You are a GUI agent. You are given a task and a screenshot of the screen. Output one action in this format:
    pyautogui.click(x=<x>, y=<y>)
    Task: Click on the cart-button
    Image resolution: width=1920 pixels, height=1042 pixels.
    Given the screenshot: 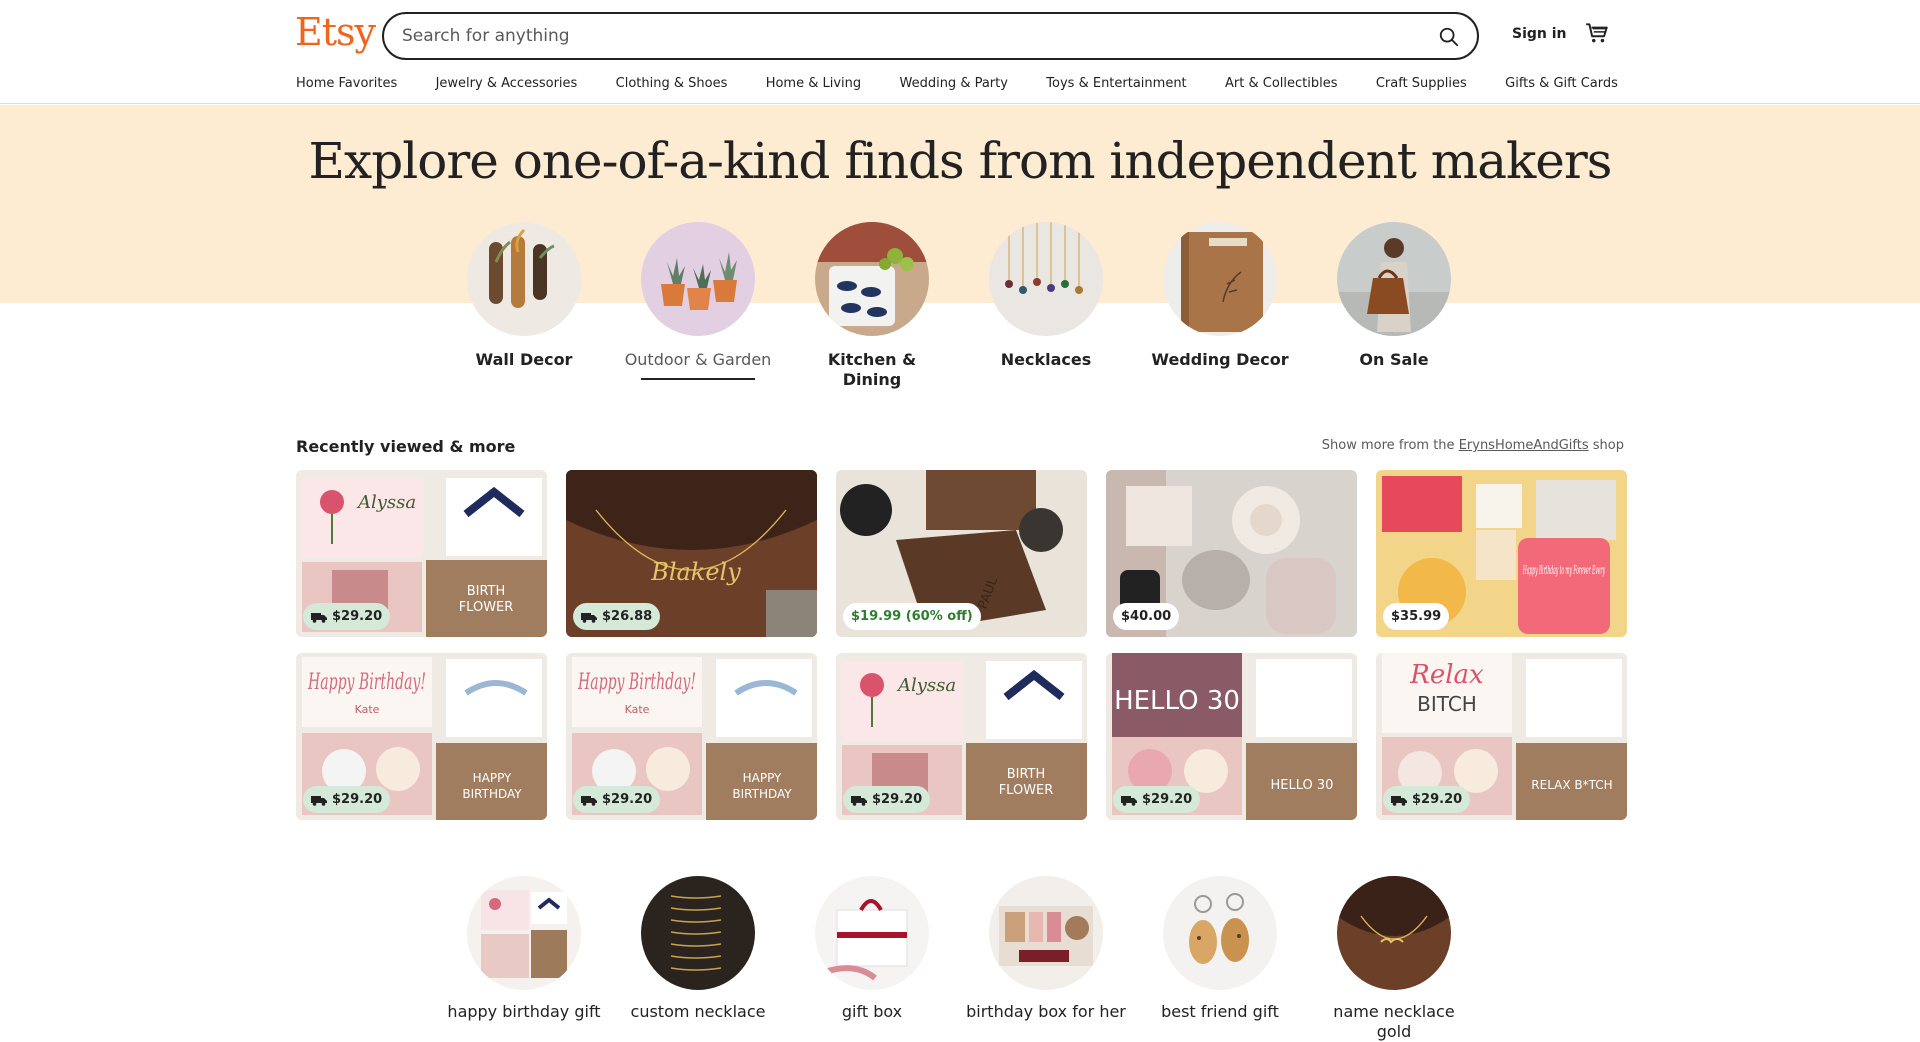 What is the action you would take?
    pyautogui.click(x=1599, y=35)
    